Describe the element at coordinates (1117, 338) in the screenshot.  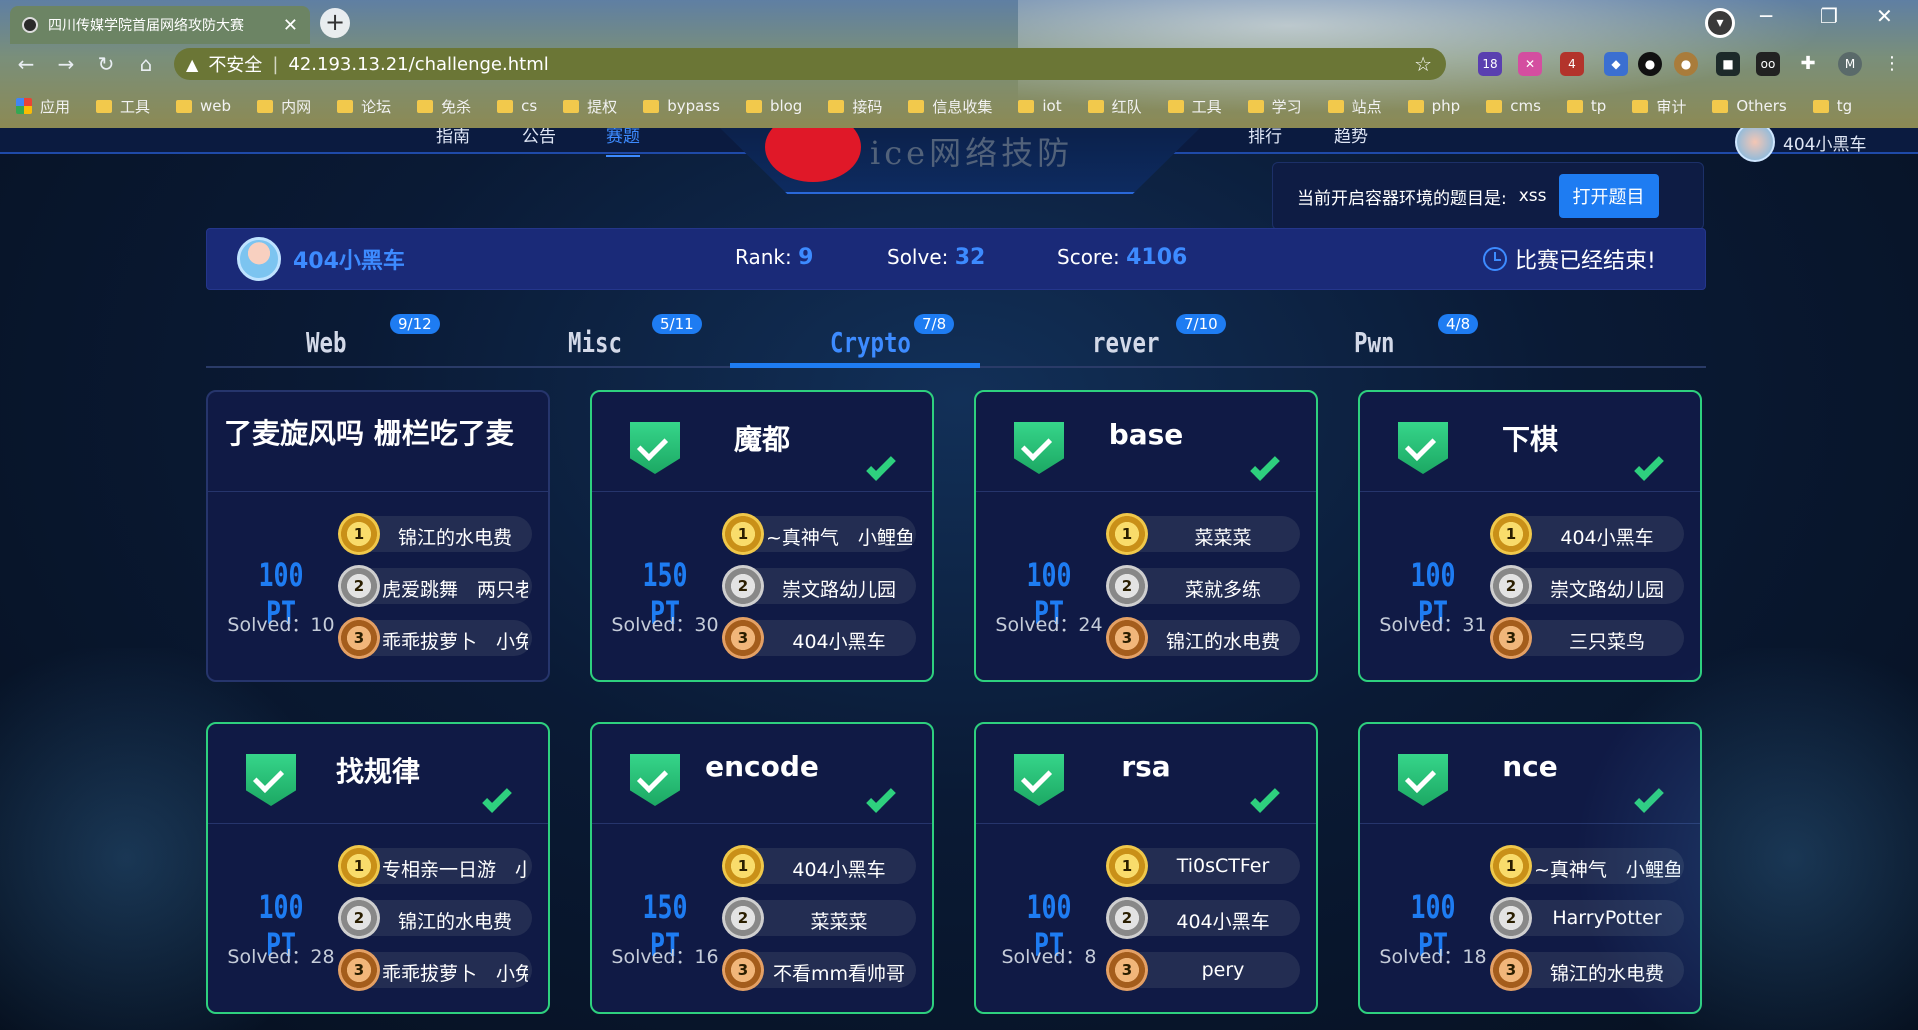
I see `tab-rever: rever 7/10` at that location.